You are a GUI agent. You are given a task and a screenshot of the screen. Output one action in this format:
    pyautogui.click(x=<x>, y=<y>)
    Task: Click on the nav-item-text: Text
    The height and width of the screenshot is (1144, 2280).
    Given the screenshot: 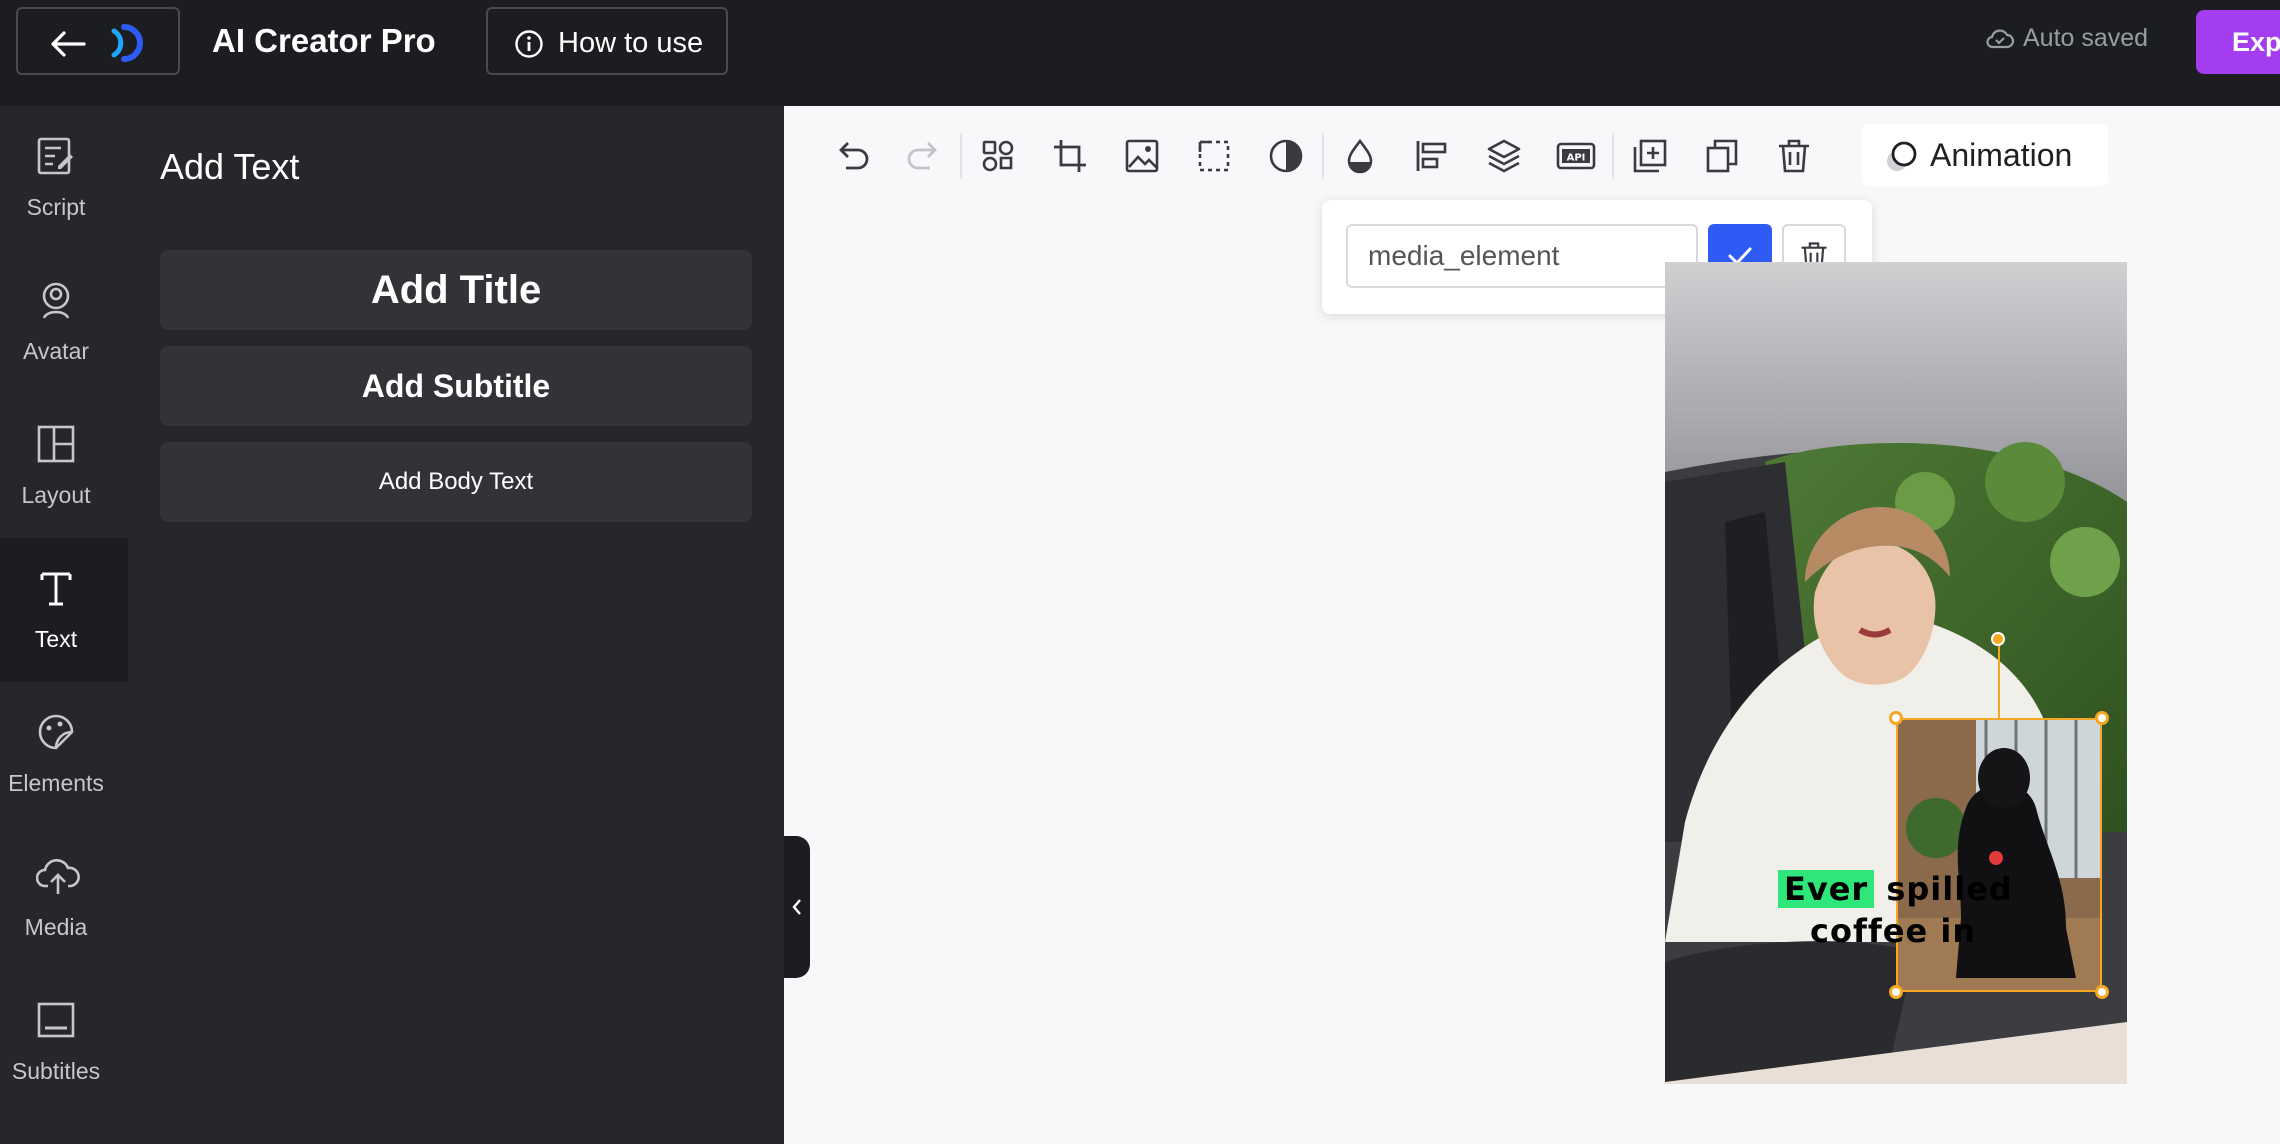 What is the action you would take?
    pyautogui.click(x=56, y=610)
    